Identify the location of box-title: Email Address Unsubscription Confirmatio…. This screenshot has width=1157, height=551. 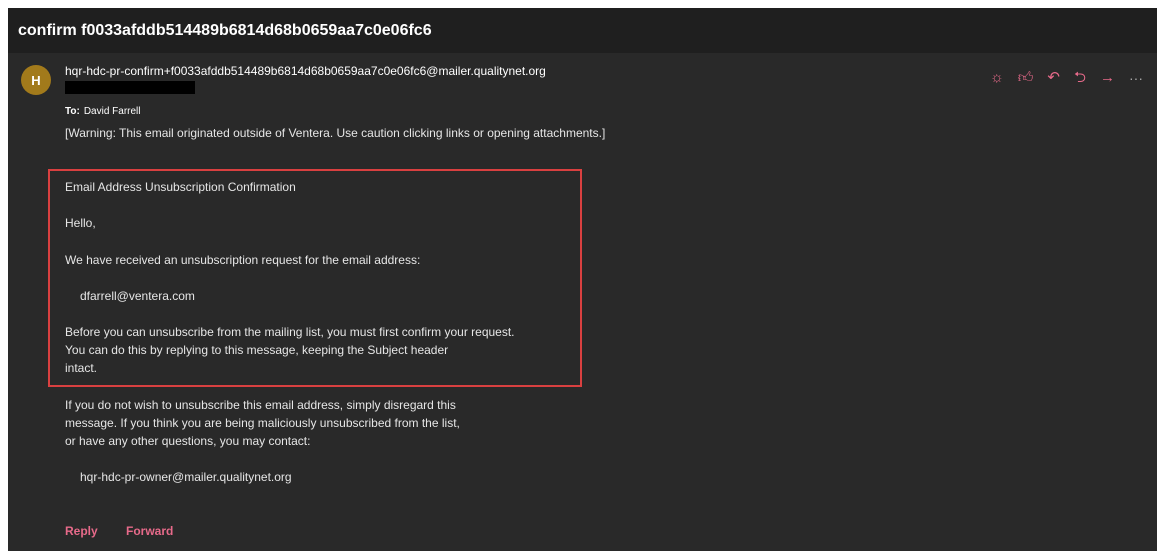
(180, 187).